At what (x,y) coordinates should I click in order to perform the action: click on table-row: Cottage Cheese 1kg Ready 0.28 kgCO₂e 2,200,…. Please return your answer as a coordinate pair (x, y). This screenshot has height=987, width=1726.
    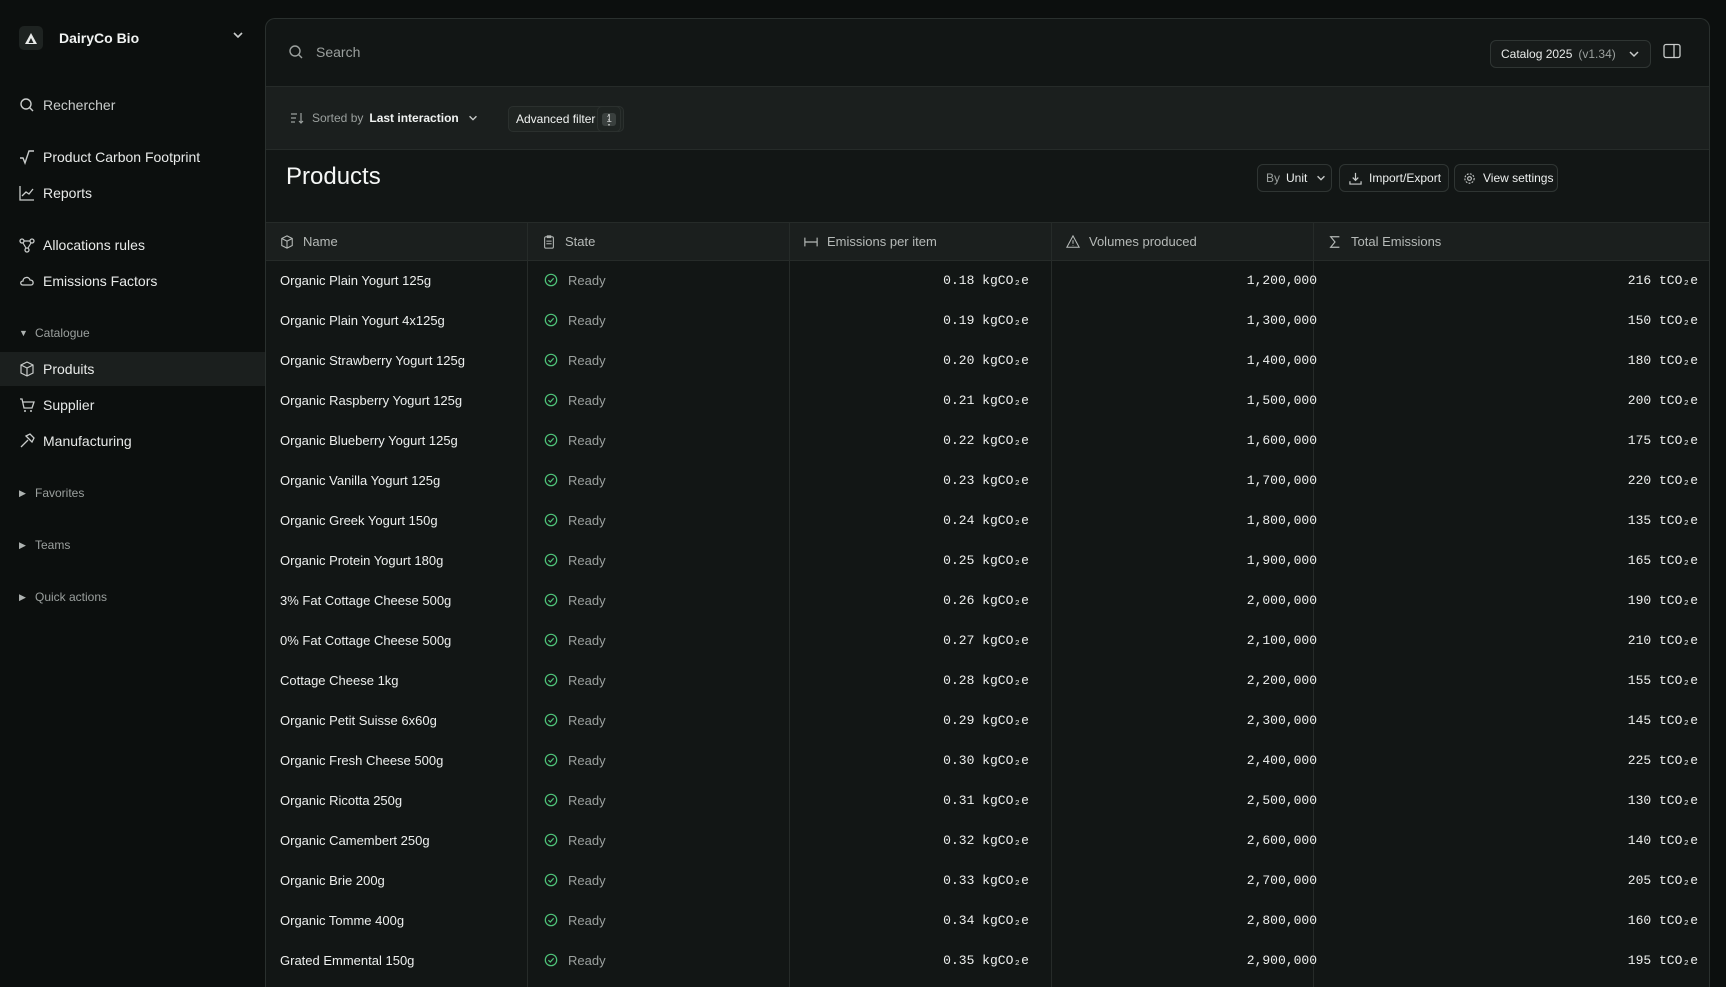
    Looking at the image, I should click on (987, 680).